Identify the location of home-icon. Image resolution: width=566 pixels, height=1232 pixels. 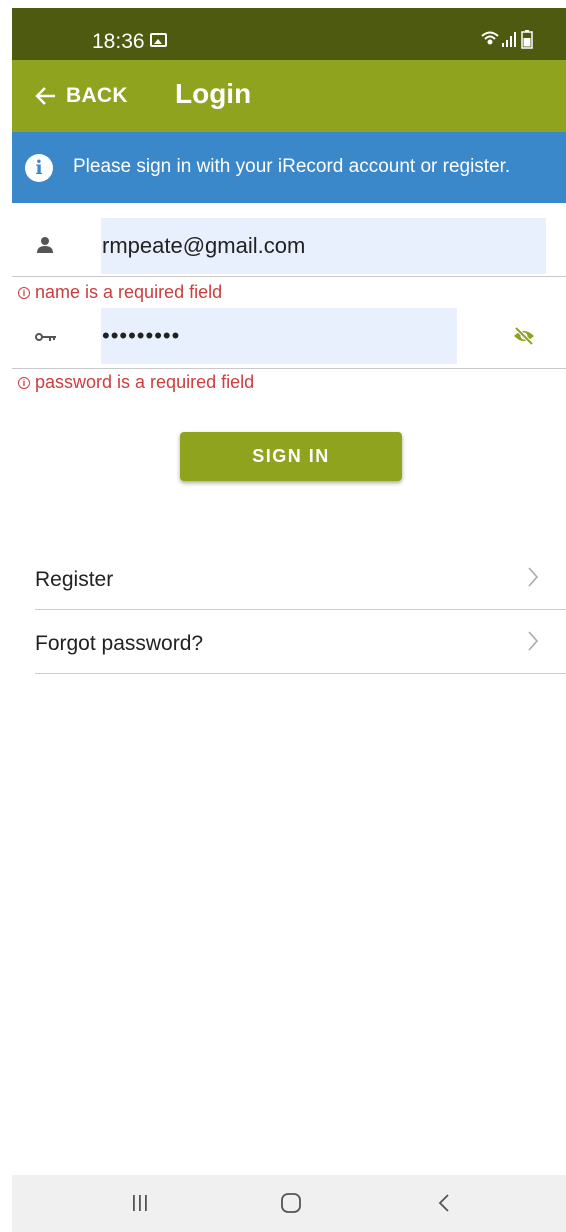
(291, 1203).